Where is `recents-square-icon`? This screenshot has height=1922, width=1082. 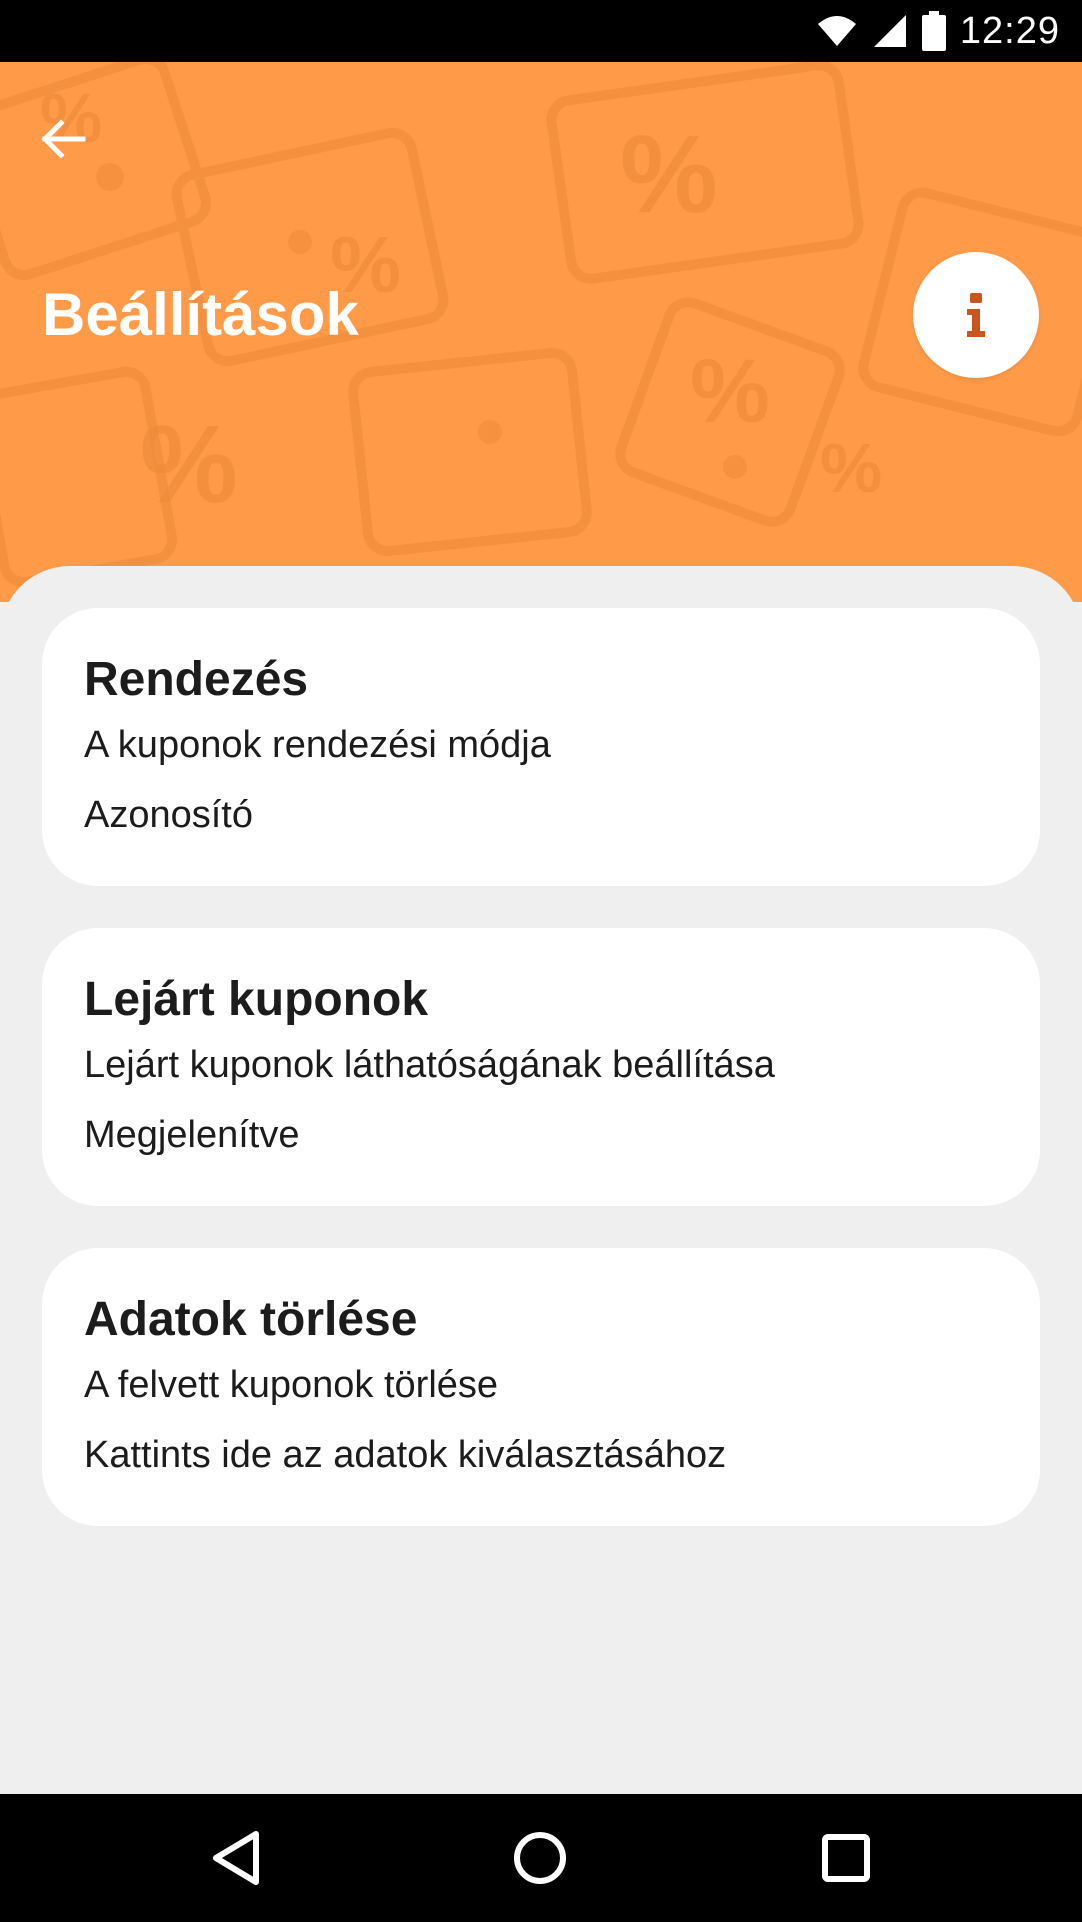 recents-square-icon is located at coordinates (846, 1858).